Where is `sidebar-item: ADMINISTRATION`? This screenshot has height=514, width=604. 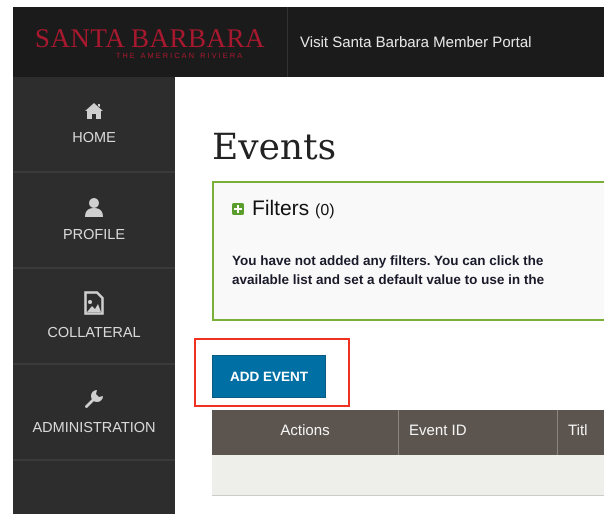
sidebar-item: ADMINISTRATION is located at coordinates (94, 413).